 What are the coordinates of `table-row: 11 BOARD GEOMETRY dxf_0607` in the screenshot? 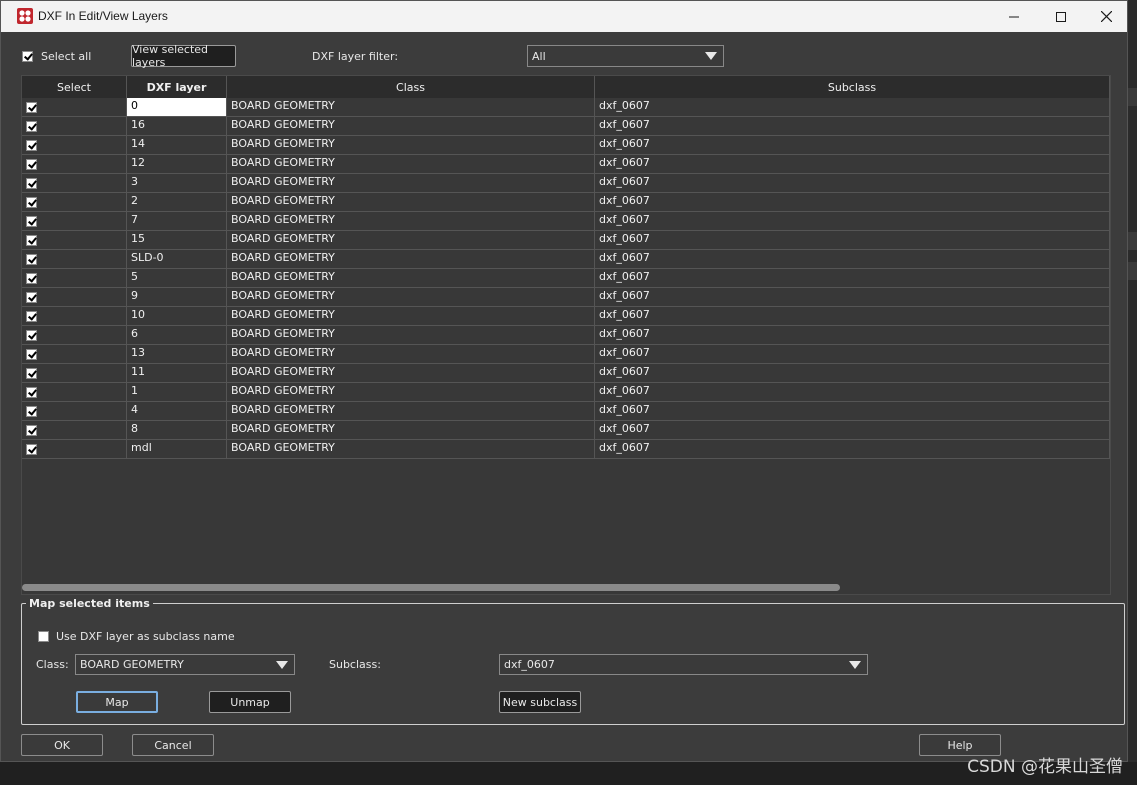 It's located at (566, 373).